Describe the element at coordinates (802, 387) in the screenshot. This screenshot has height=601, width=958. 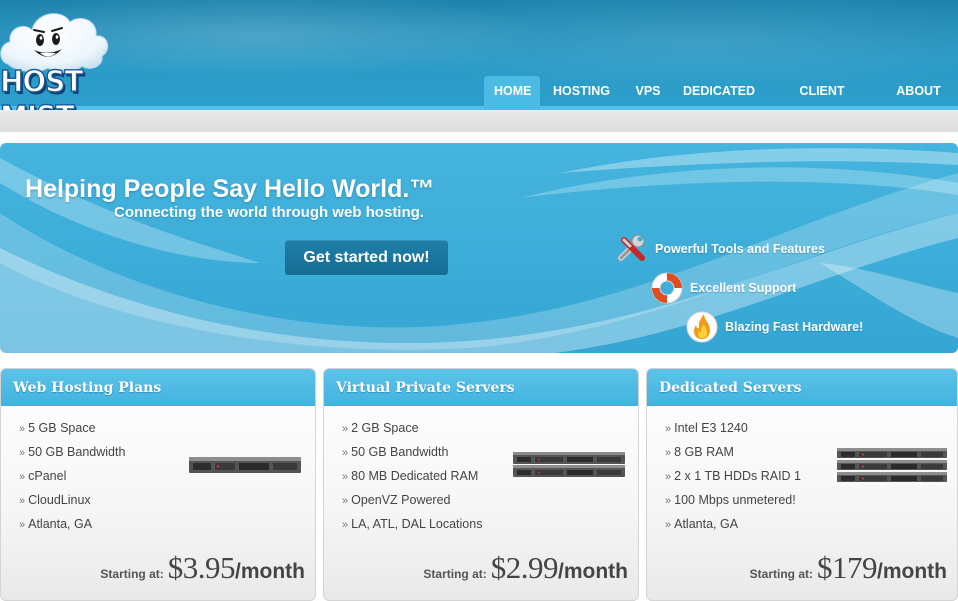
I see `plan-title: Dedicated Servers` at that location.